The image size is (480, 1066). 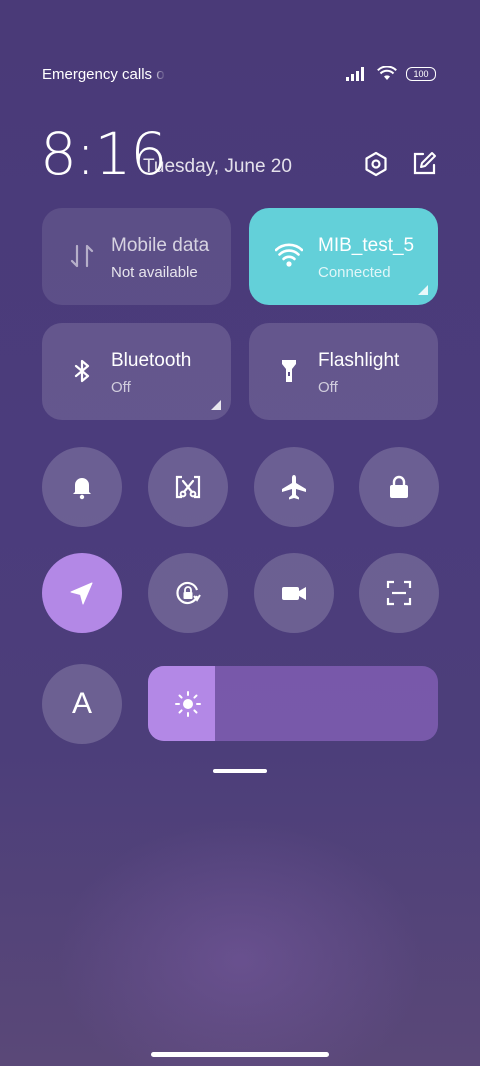 I want to click on airplane-icon, so click(x=294, y=487).